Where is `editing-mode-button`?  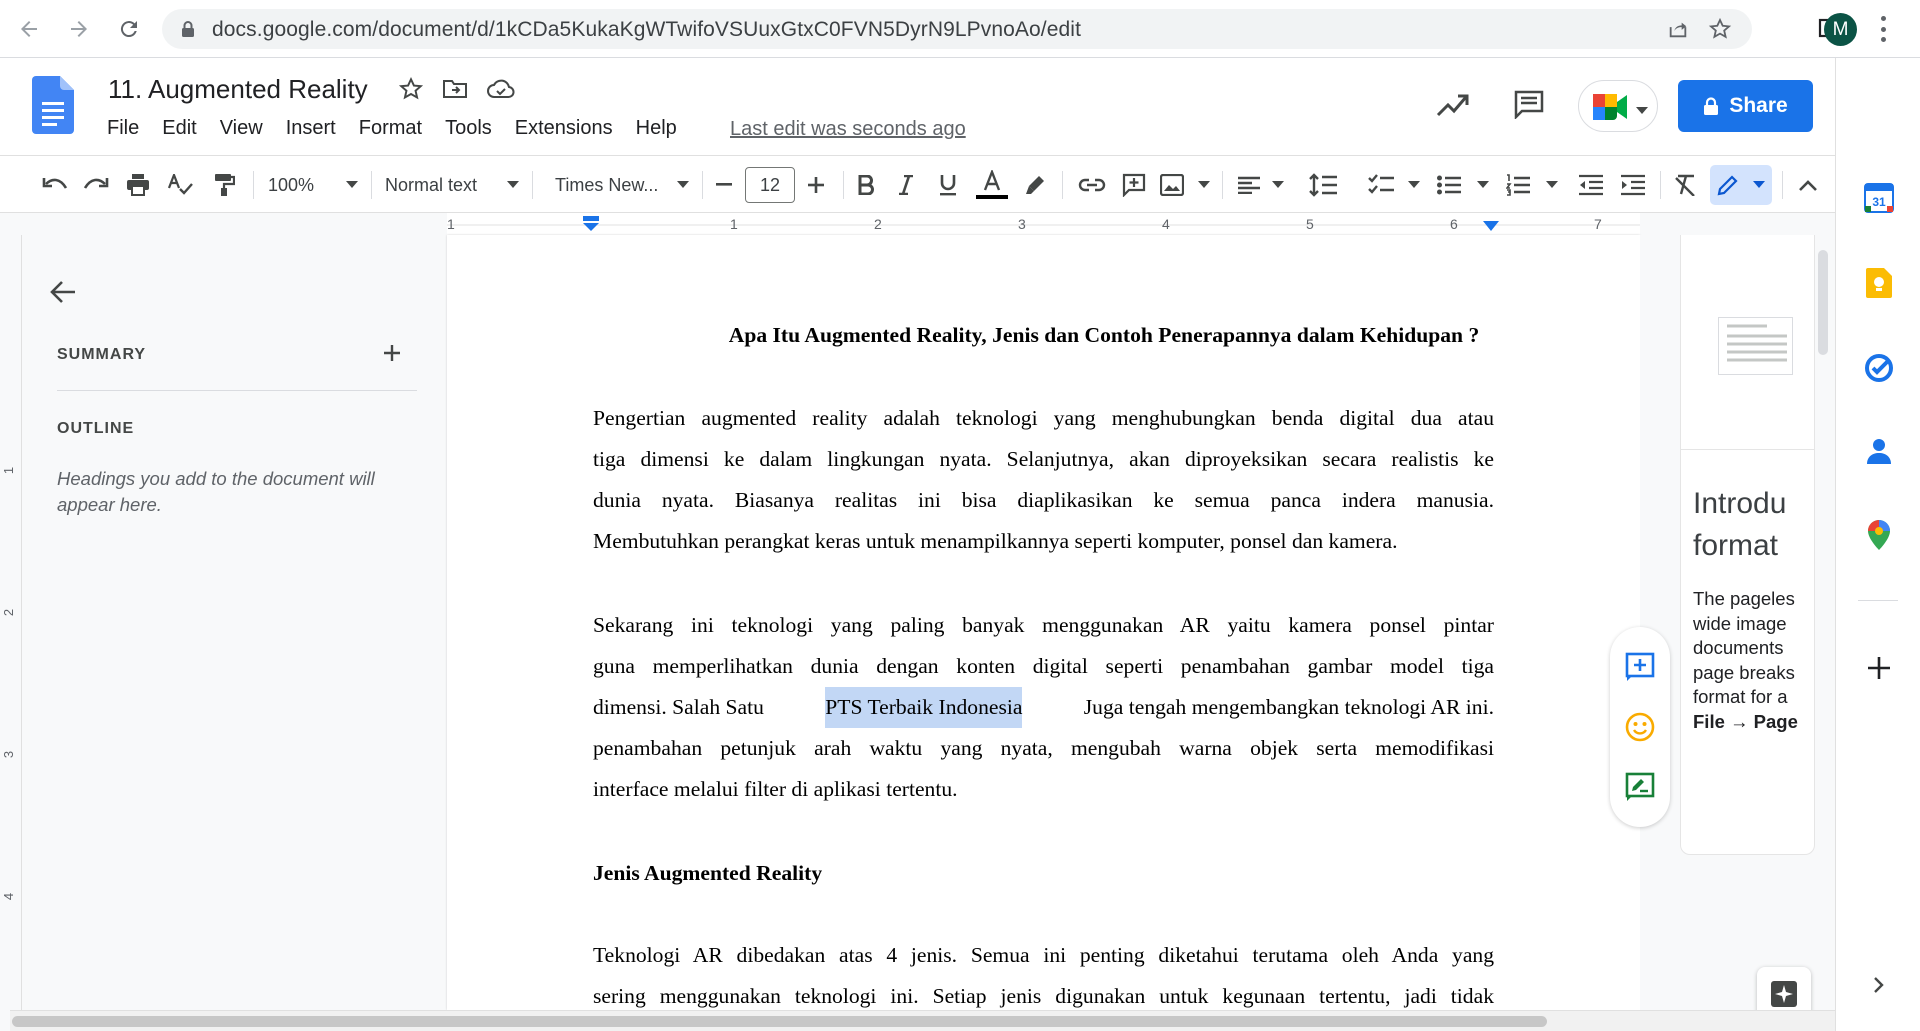
editing-mode-button is located at coordinates (1741, 185).